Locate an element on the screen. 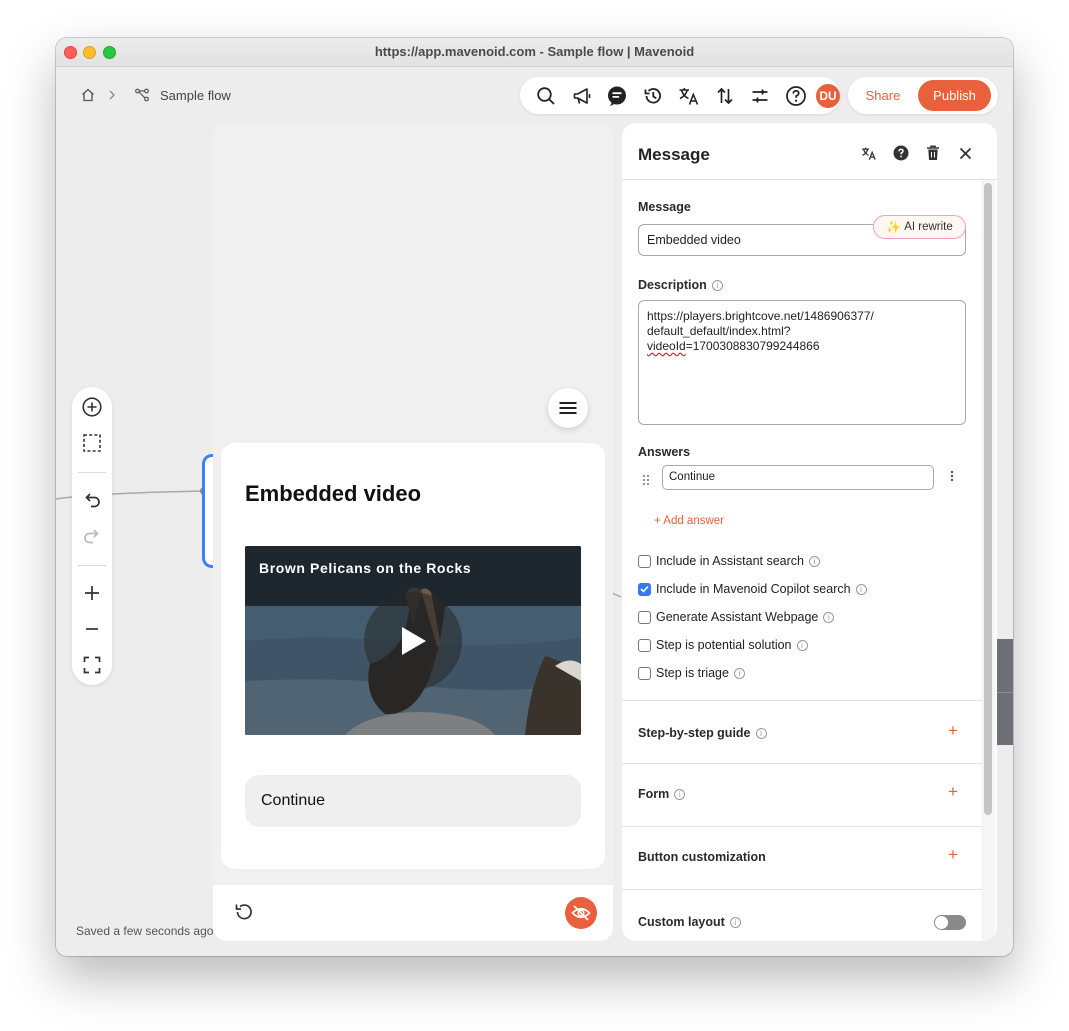 The image size is (1069, 1031). toggle-knob is located at coordinates (941, 922).